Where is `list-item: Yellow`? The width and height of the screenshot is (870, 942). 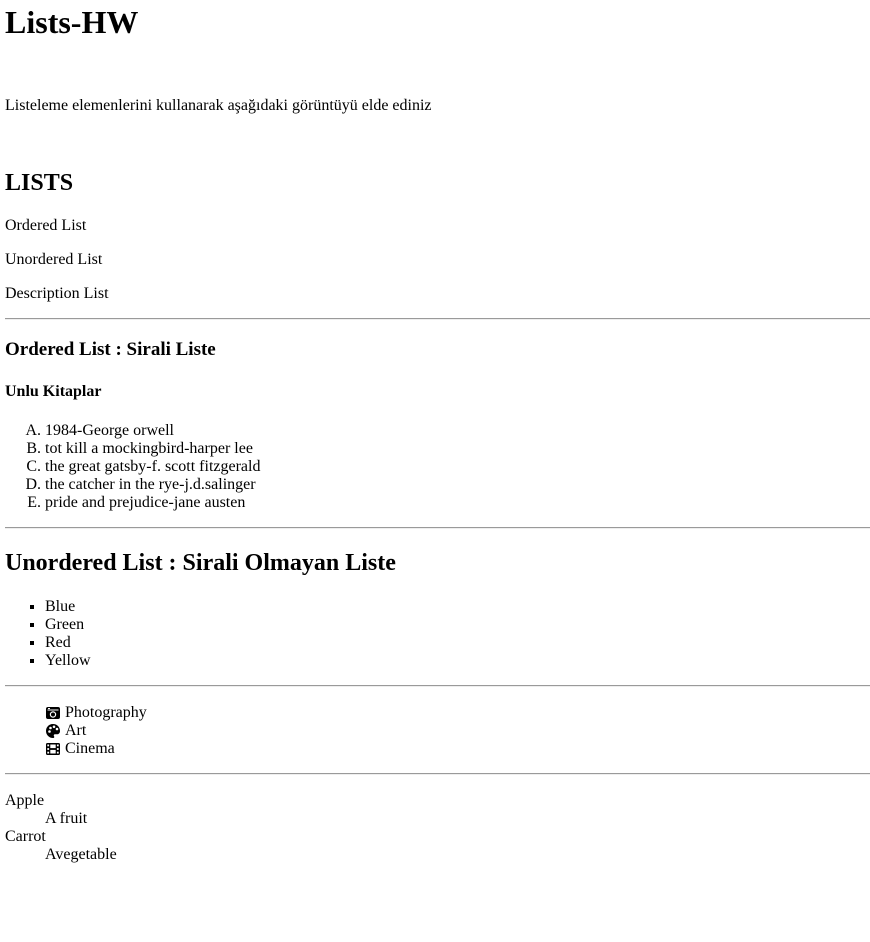
list-item: Yellow is located at coordinates (68, 661).